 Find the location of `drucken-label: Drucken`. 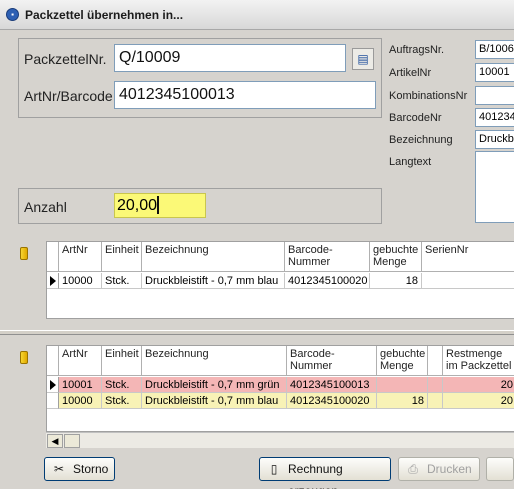

drucken-label: Drucken is located at coordinates (449, 469).